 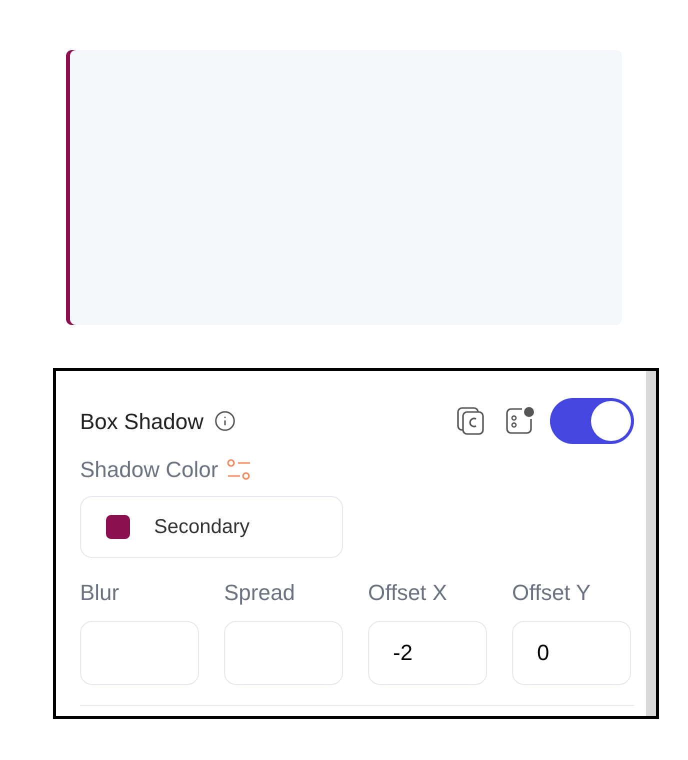 I want to click on copy-icon, so click(x=471, y=421).